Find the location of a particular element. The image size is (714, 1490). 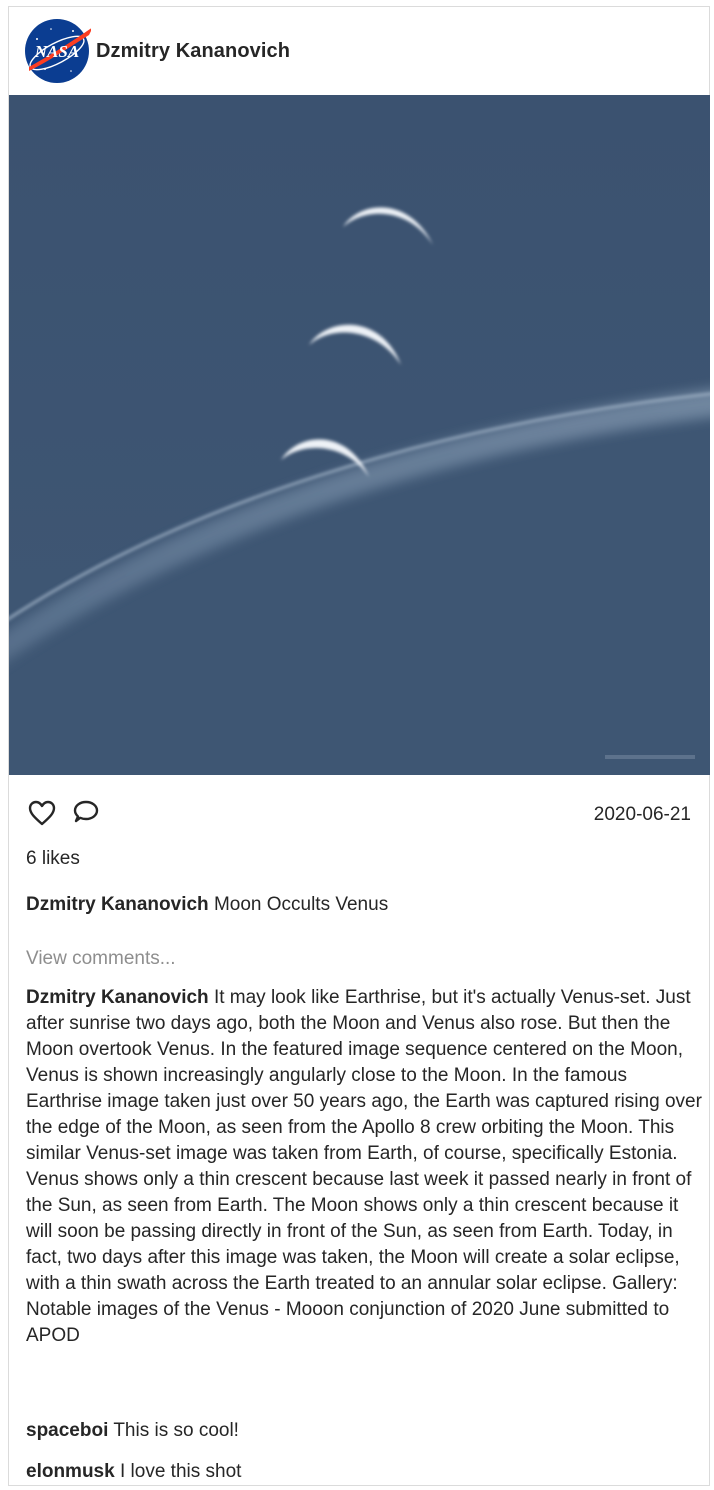

post-actions is located at coordinates (64, 813).